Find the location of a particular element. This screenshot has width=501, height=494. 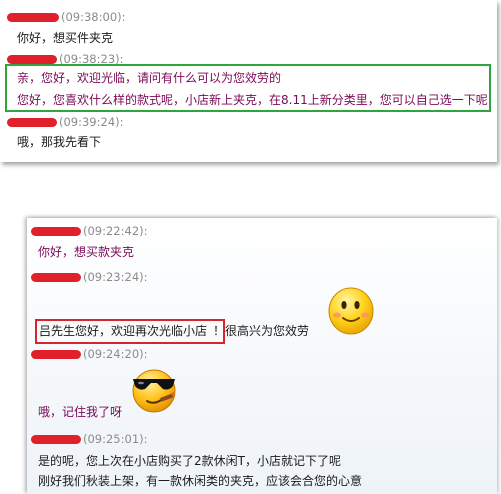

message-text: 哦，记住我了呀 is located at coordinates (80, 412).